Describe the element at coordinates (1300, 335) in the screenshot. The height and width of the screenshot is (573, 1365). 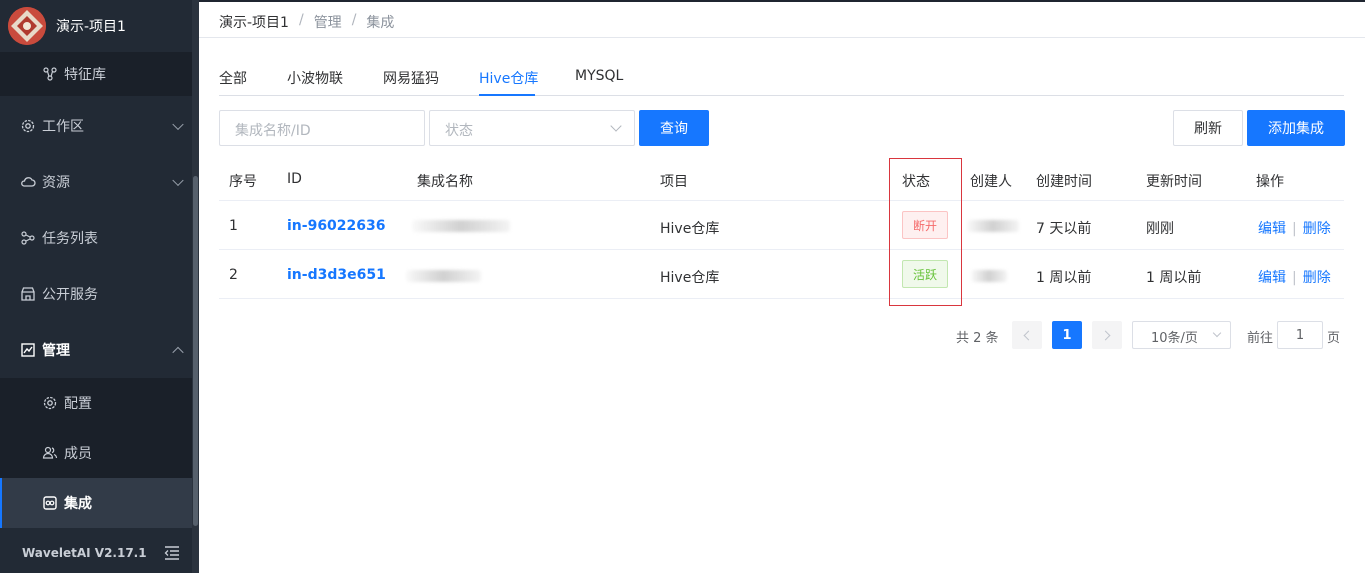
I see `goto-page-input: 1` at that location.